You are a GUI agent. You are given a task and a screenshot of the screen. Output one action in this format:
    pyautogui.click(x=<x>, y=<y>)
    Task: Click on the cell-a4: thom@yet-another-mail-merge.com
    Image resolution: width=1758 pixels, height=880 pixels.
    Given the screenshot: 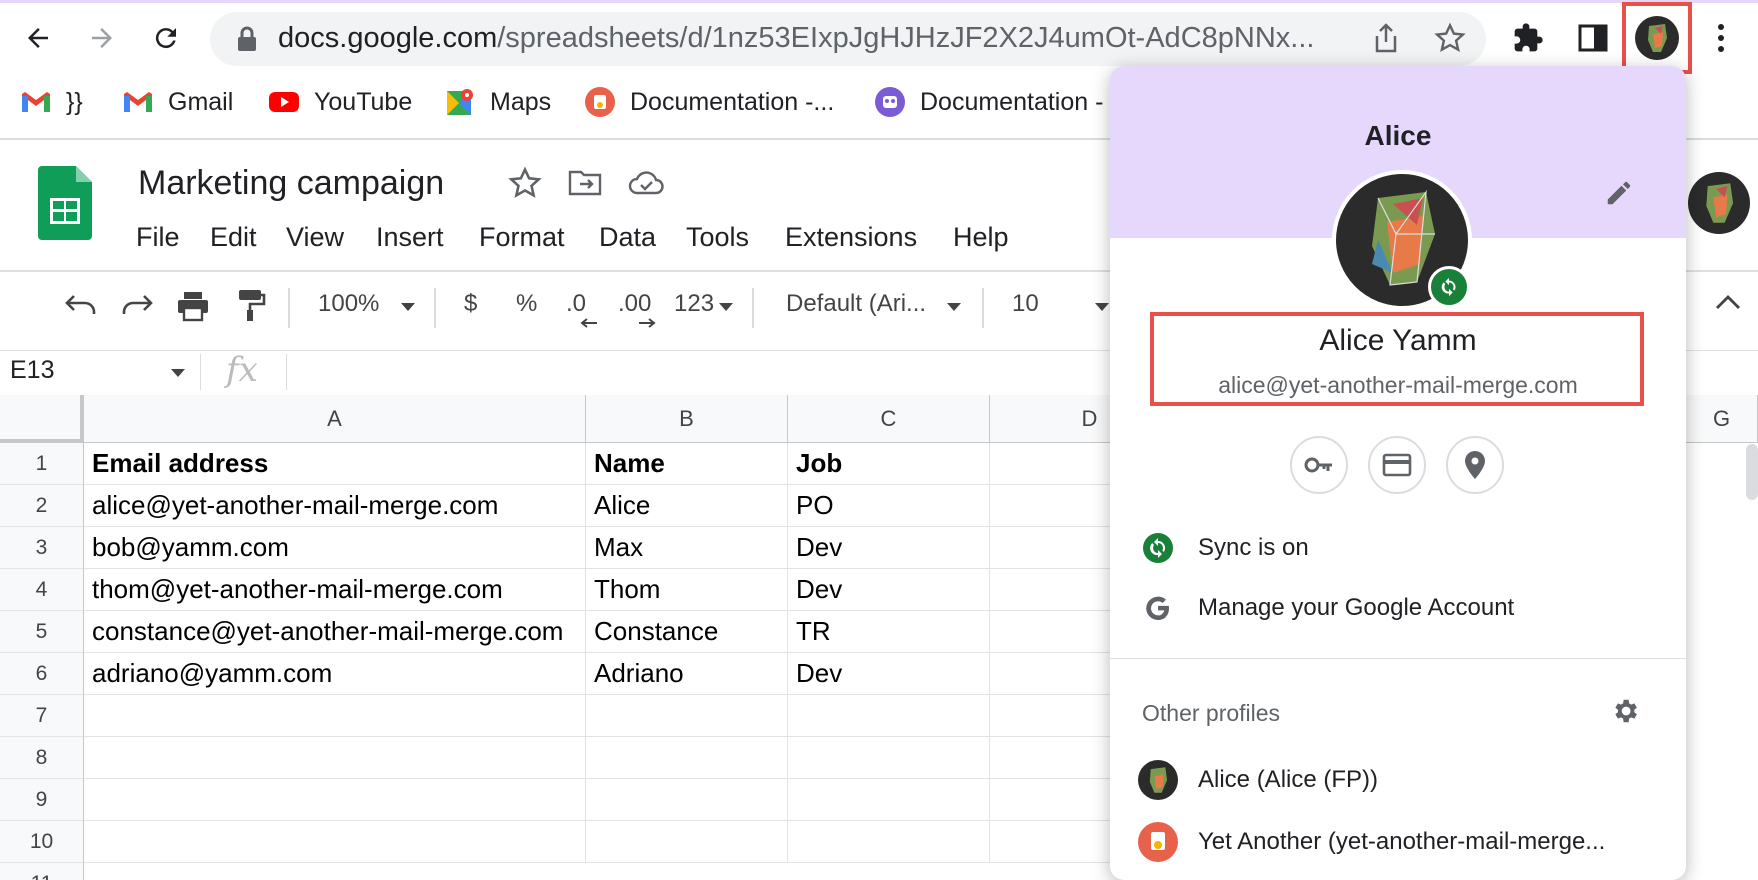 What is the action you would take?
    pyautogui.click(x=335, y=590)
    